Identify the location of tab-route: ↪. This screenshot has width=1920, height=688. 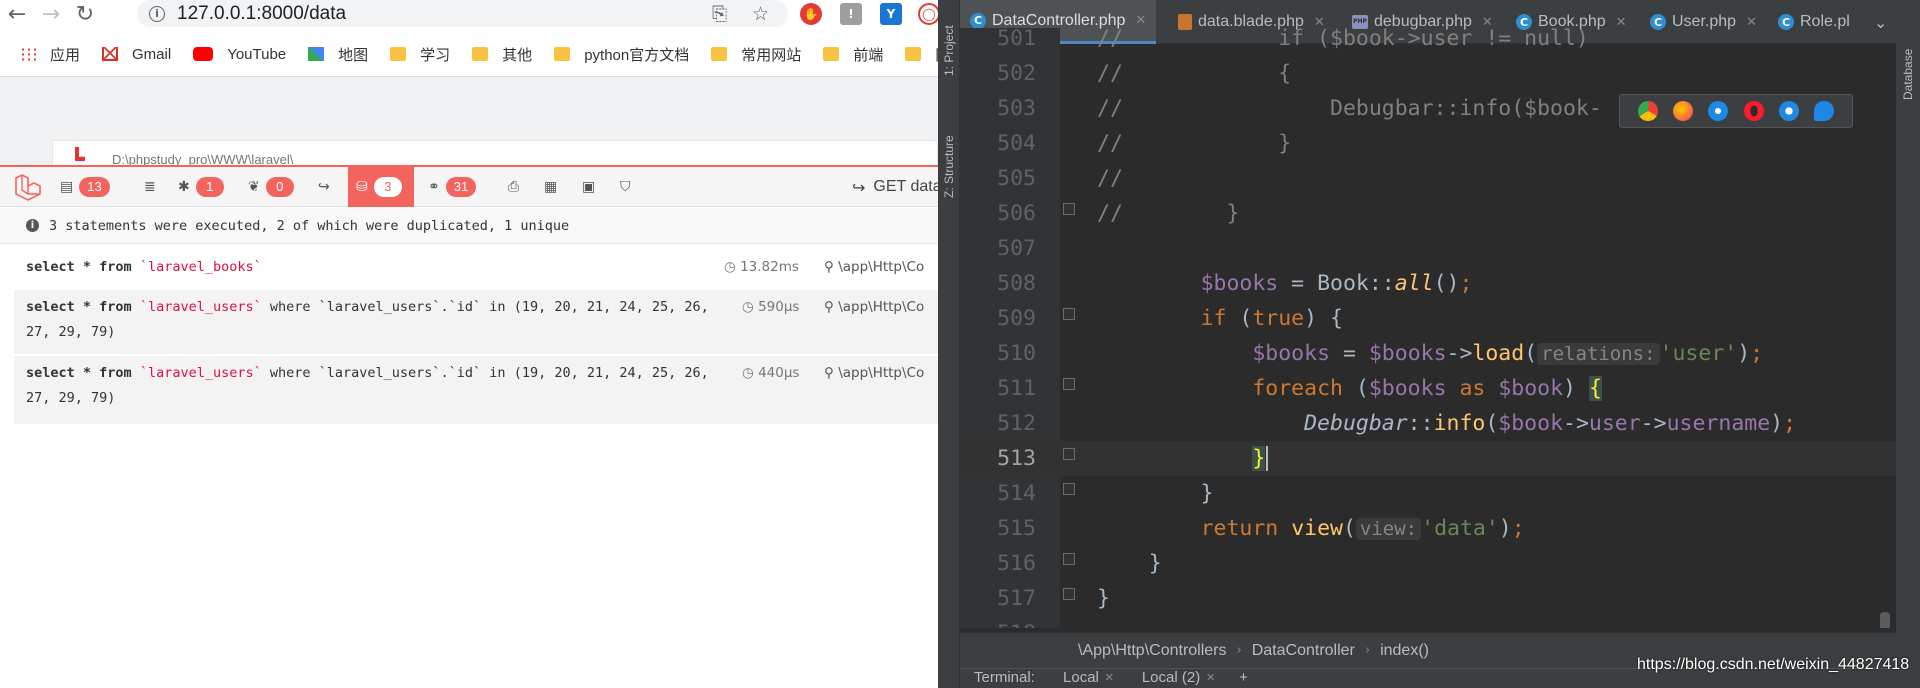
(324, 187).